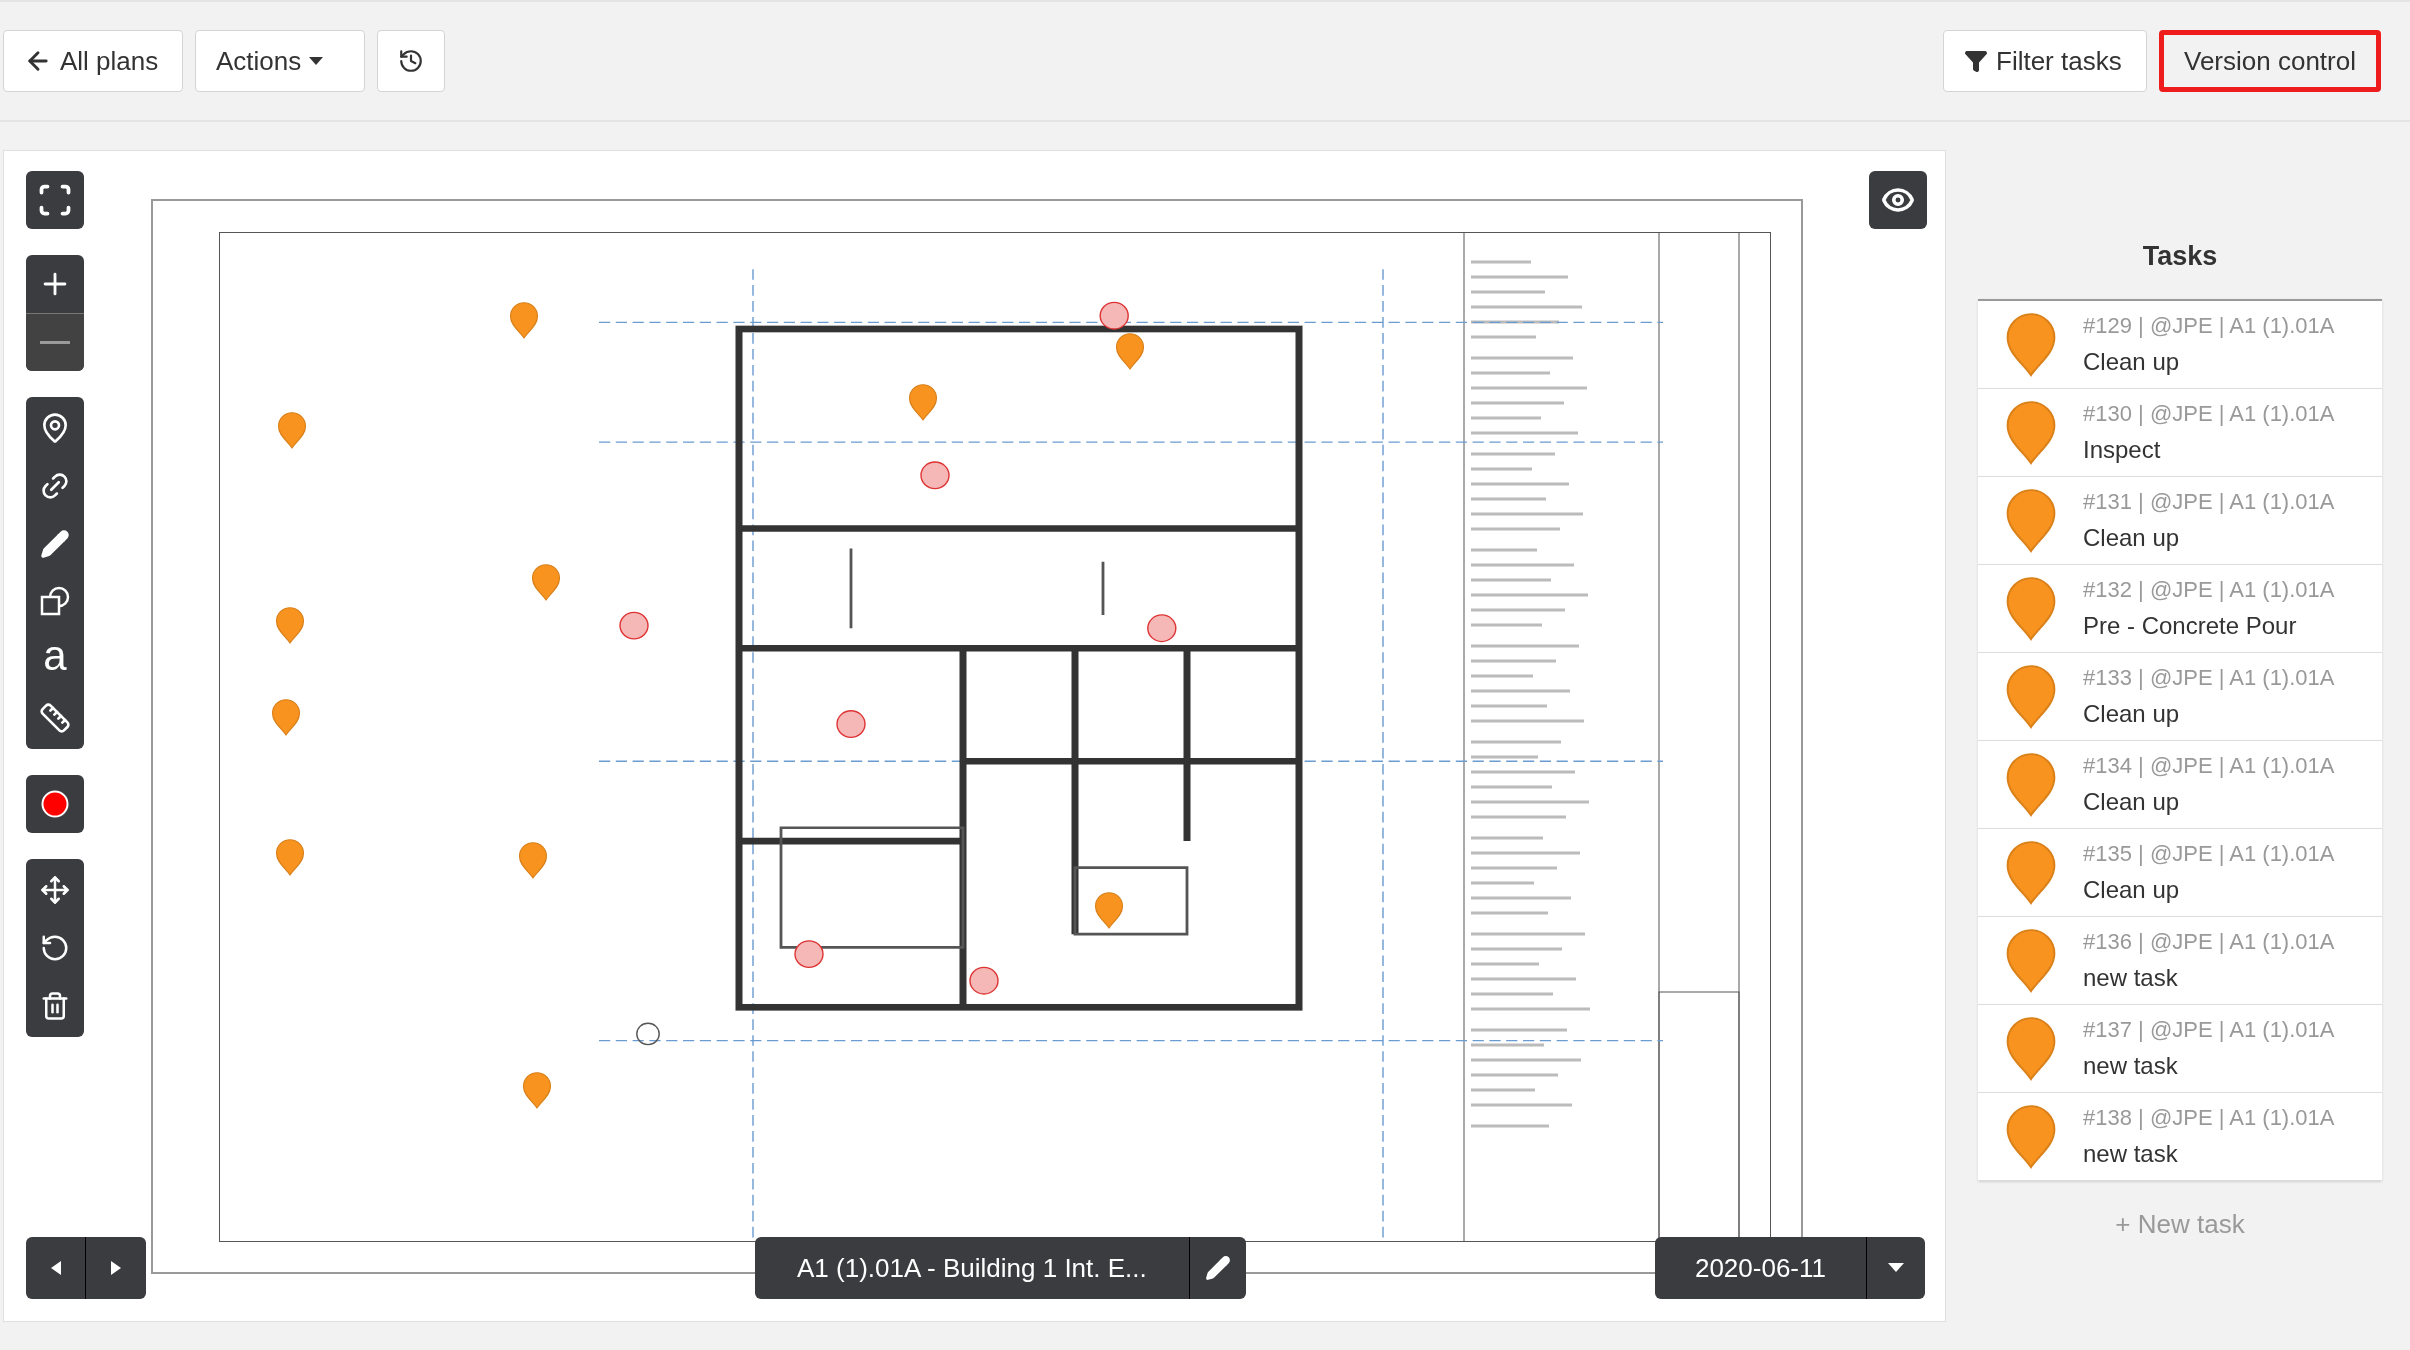 Image resolution: width=2410 pixels, height=1350 pixels. I want to click on task-item: #133 | @JPE | A1 (1).01A Clean up, so click(2180, 696).